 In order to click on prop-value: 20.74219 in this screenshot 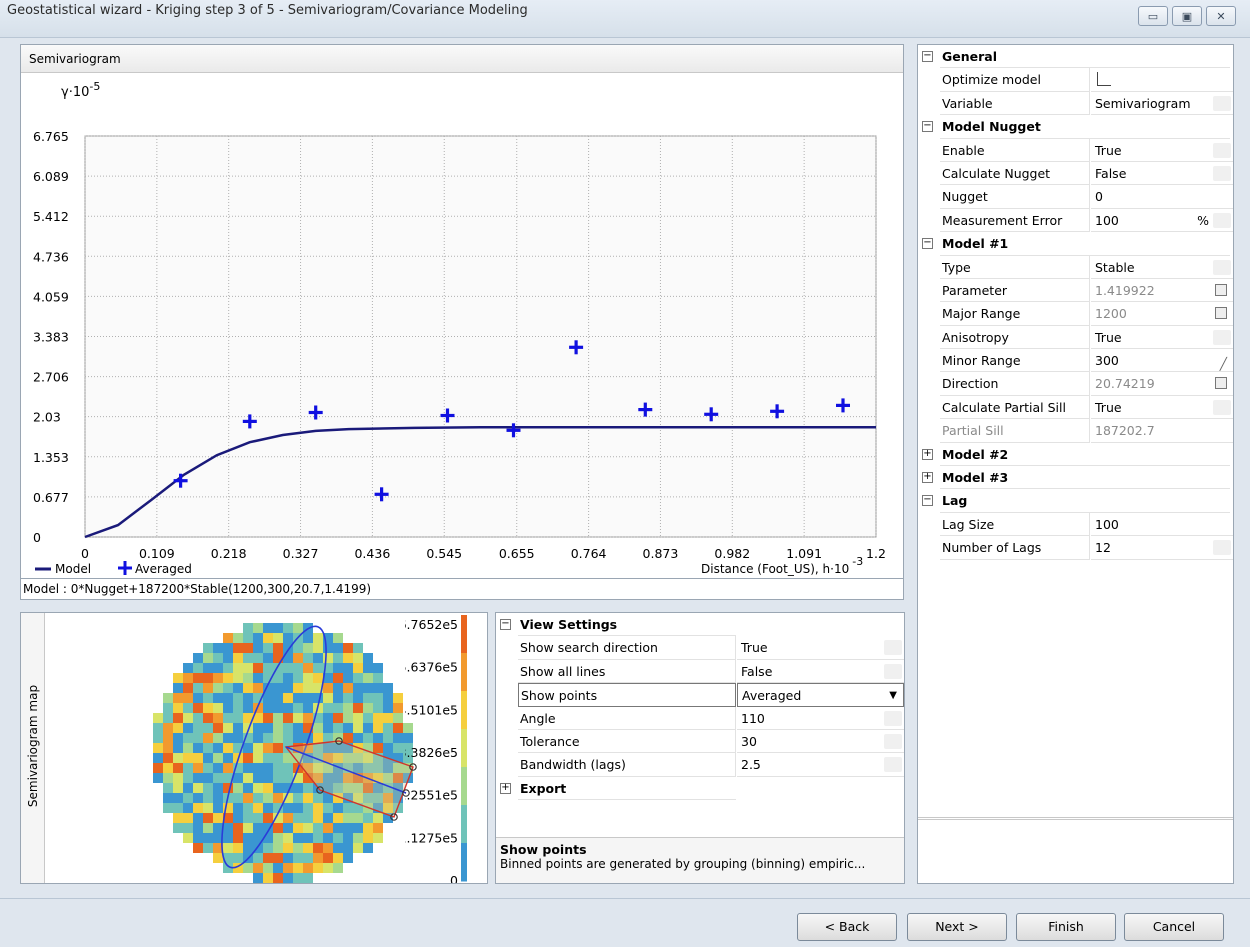, I will do `click(1162, 384)`.